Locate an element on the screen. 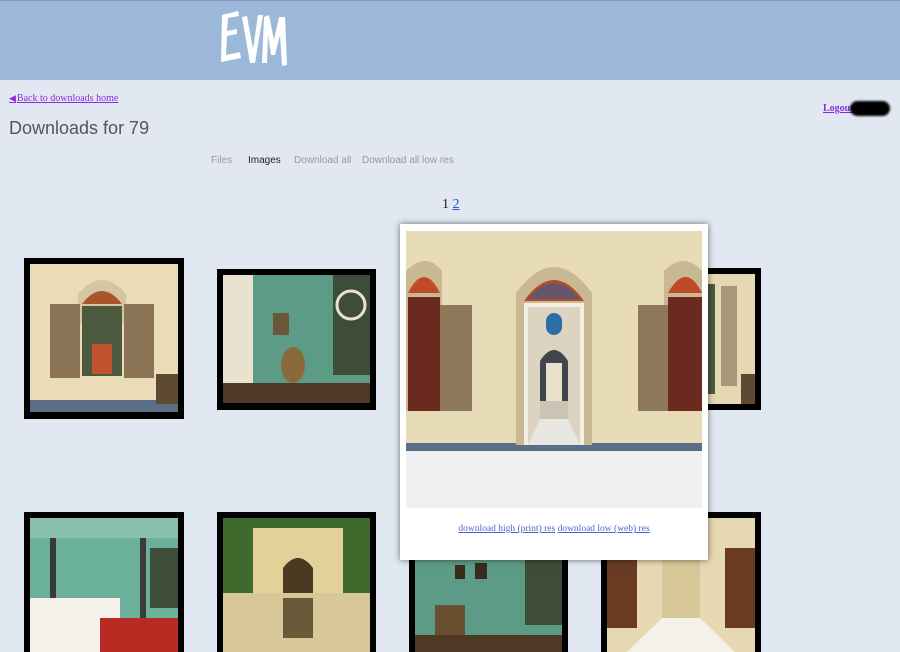 Image resolution: width=900 pixels, height=652 pixels. back-to-downloads-link: ◀ Back to downloads home is located at coordinates (63, 98).